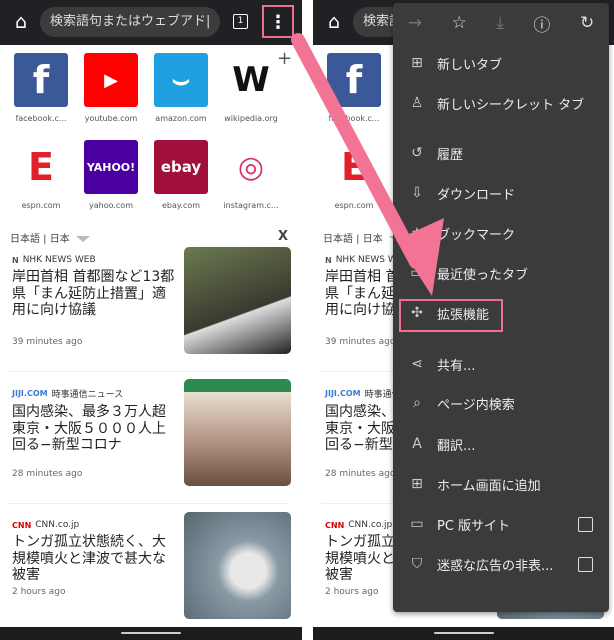 Image resolution: width=614 pixels, height=640 pixels. What do you see at coordinates (417, 564) in the screenshot?
I see `ad-blocking-icon: ⛉` at bounding box center [417, 564].